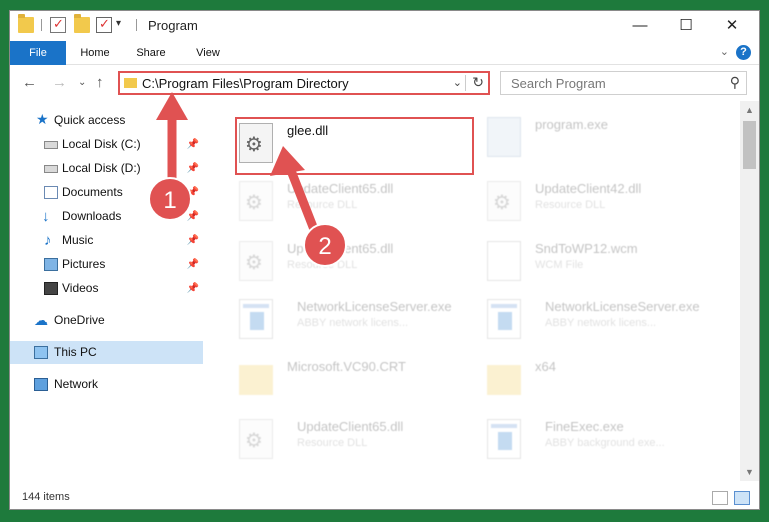  I want to click on scroll-up-icon: ▲, so click(749, 110).